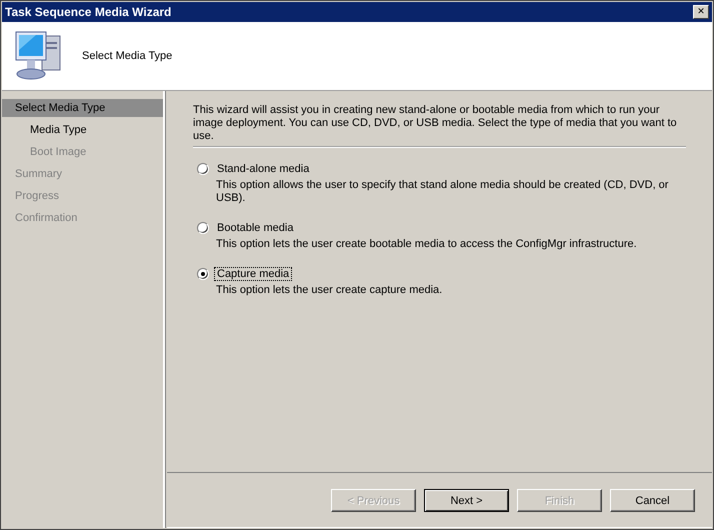 This screenshot has width=714, height=530. Describe the element at coordinates (82, 108) in the screenshot. I see `sidebar-item: Select Media Type` at that location.